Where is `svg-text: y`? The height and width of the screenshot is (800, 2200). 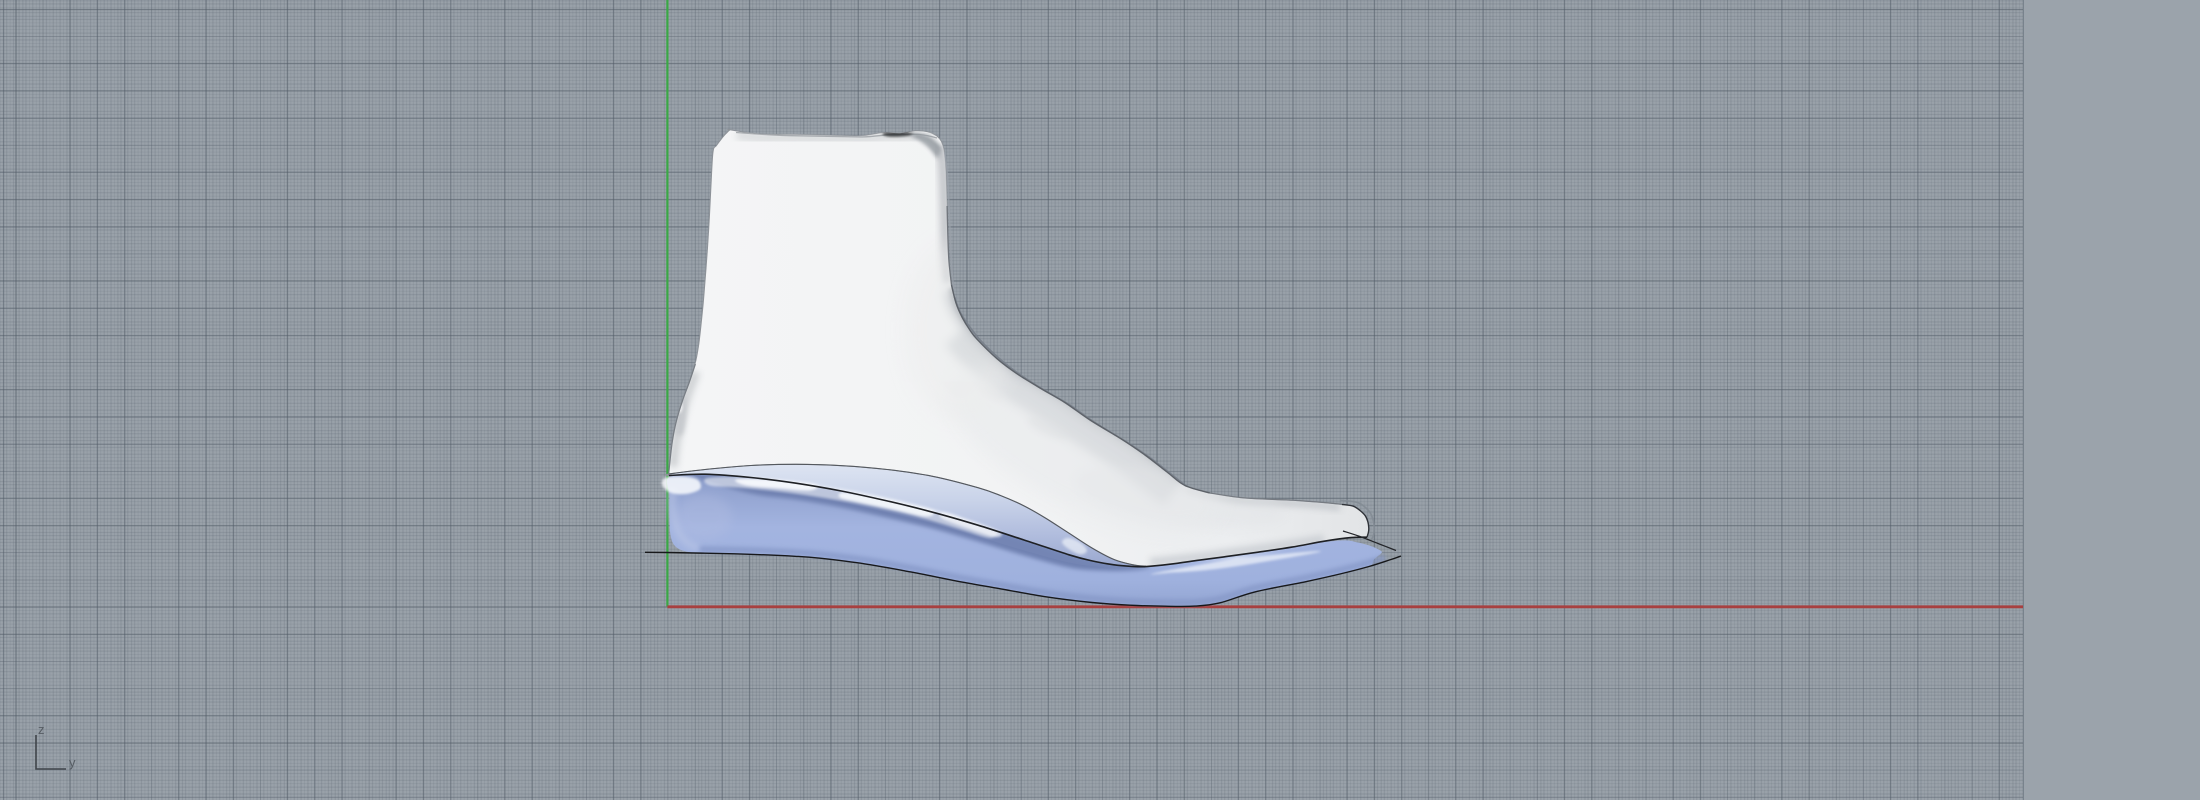
svg-text: y is located at coordinates (72, 762).